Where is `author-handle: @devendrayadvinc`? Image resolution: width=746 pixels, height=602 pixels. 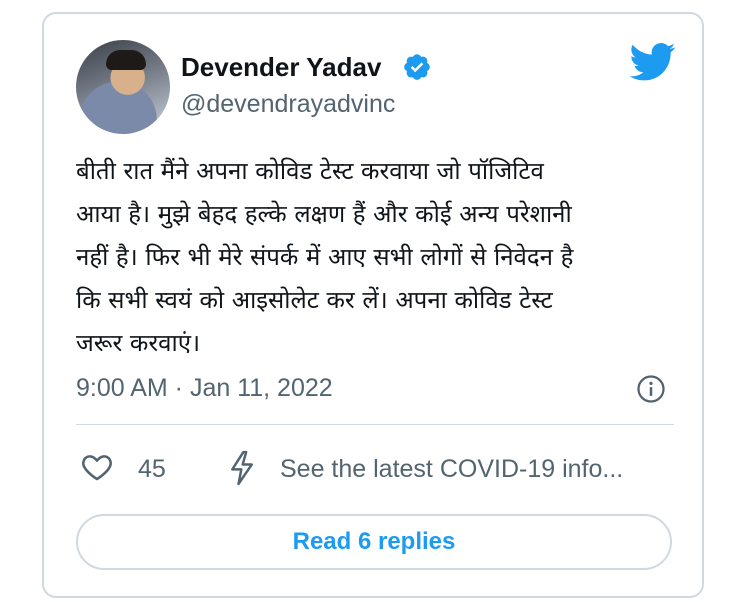 author-handle: @devendrayadvinc is located at coordinates (288, 104).